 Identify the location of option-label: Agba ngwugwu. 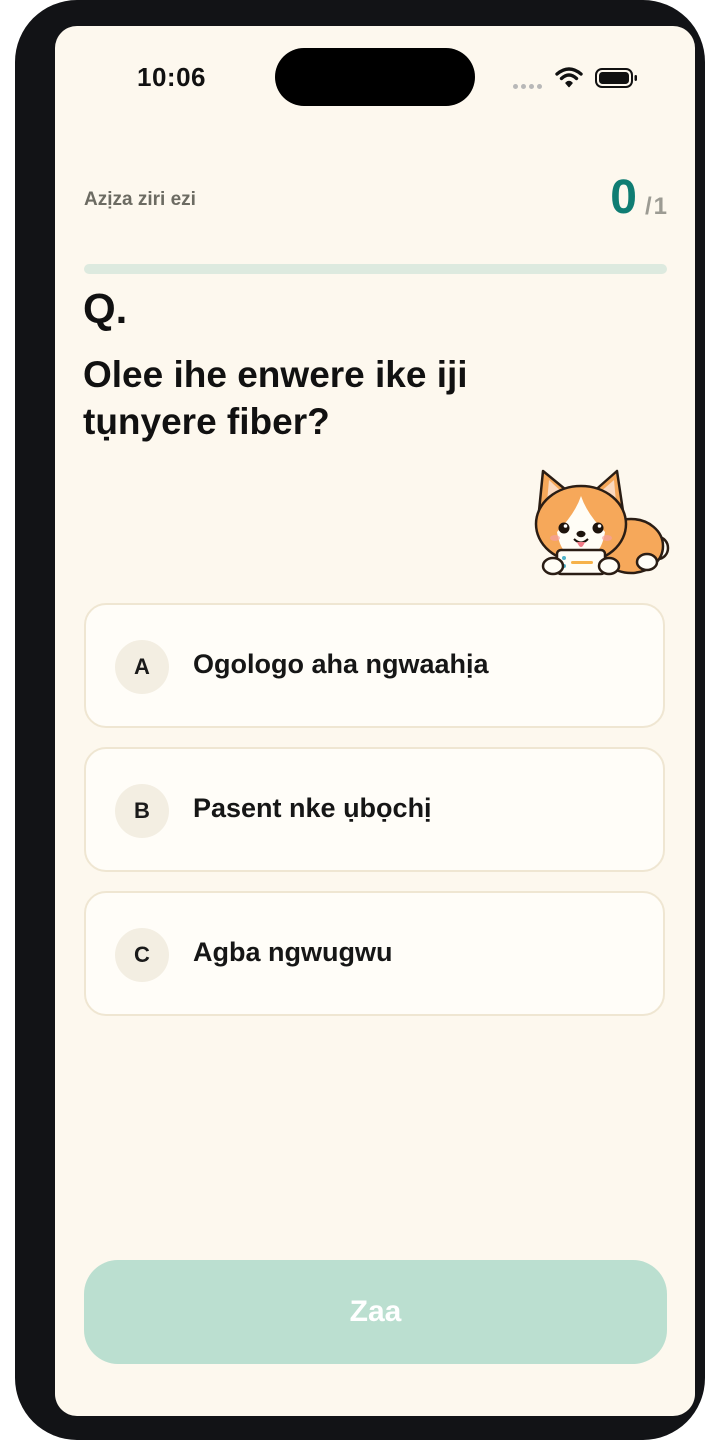
(293, 952).